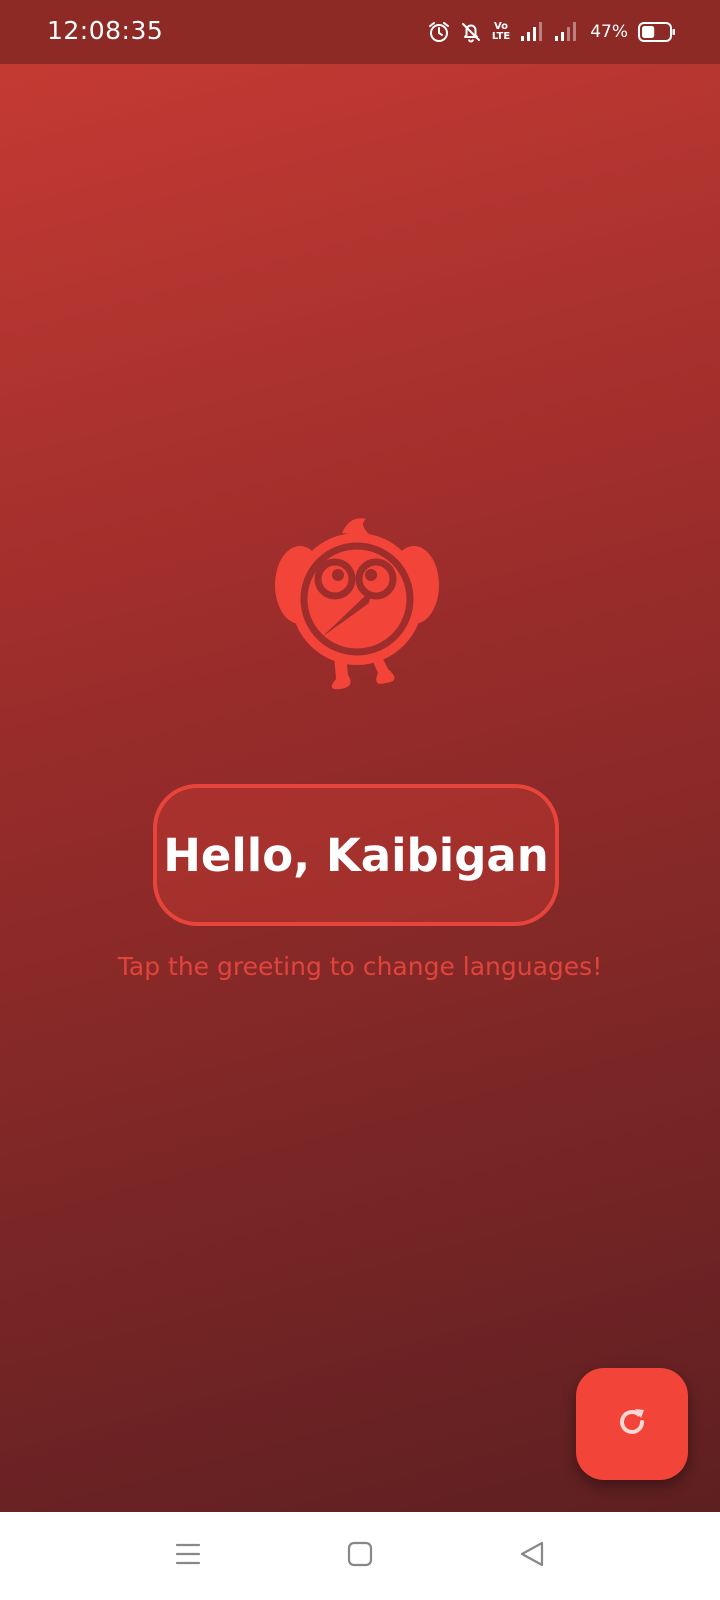 The height and width of the screenshot is (1600, 720). I want to click on back-icon, so click(532, 1556).